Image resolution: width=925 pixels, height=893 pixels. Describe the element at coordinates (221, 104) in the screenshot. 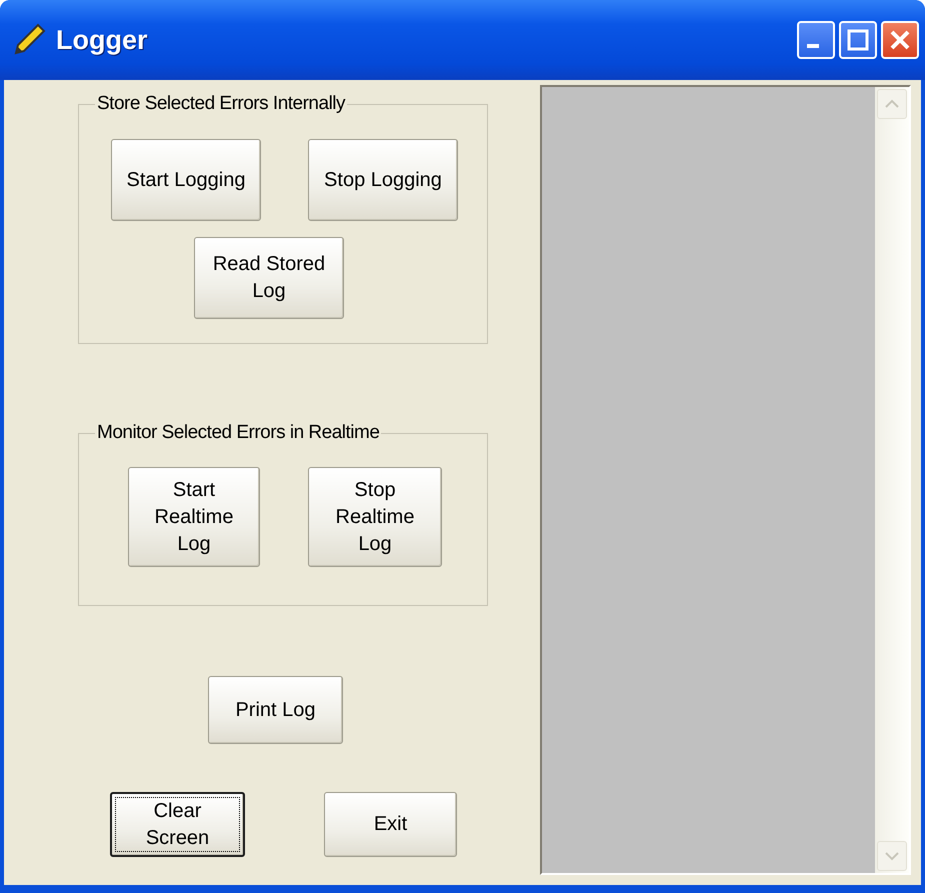

I see `group-title: Store Selected Errors Internally` at that location.